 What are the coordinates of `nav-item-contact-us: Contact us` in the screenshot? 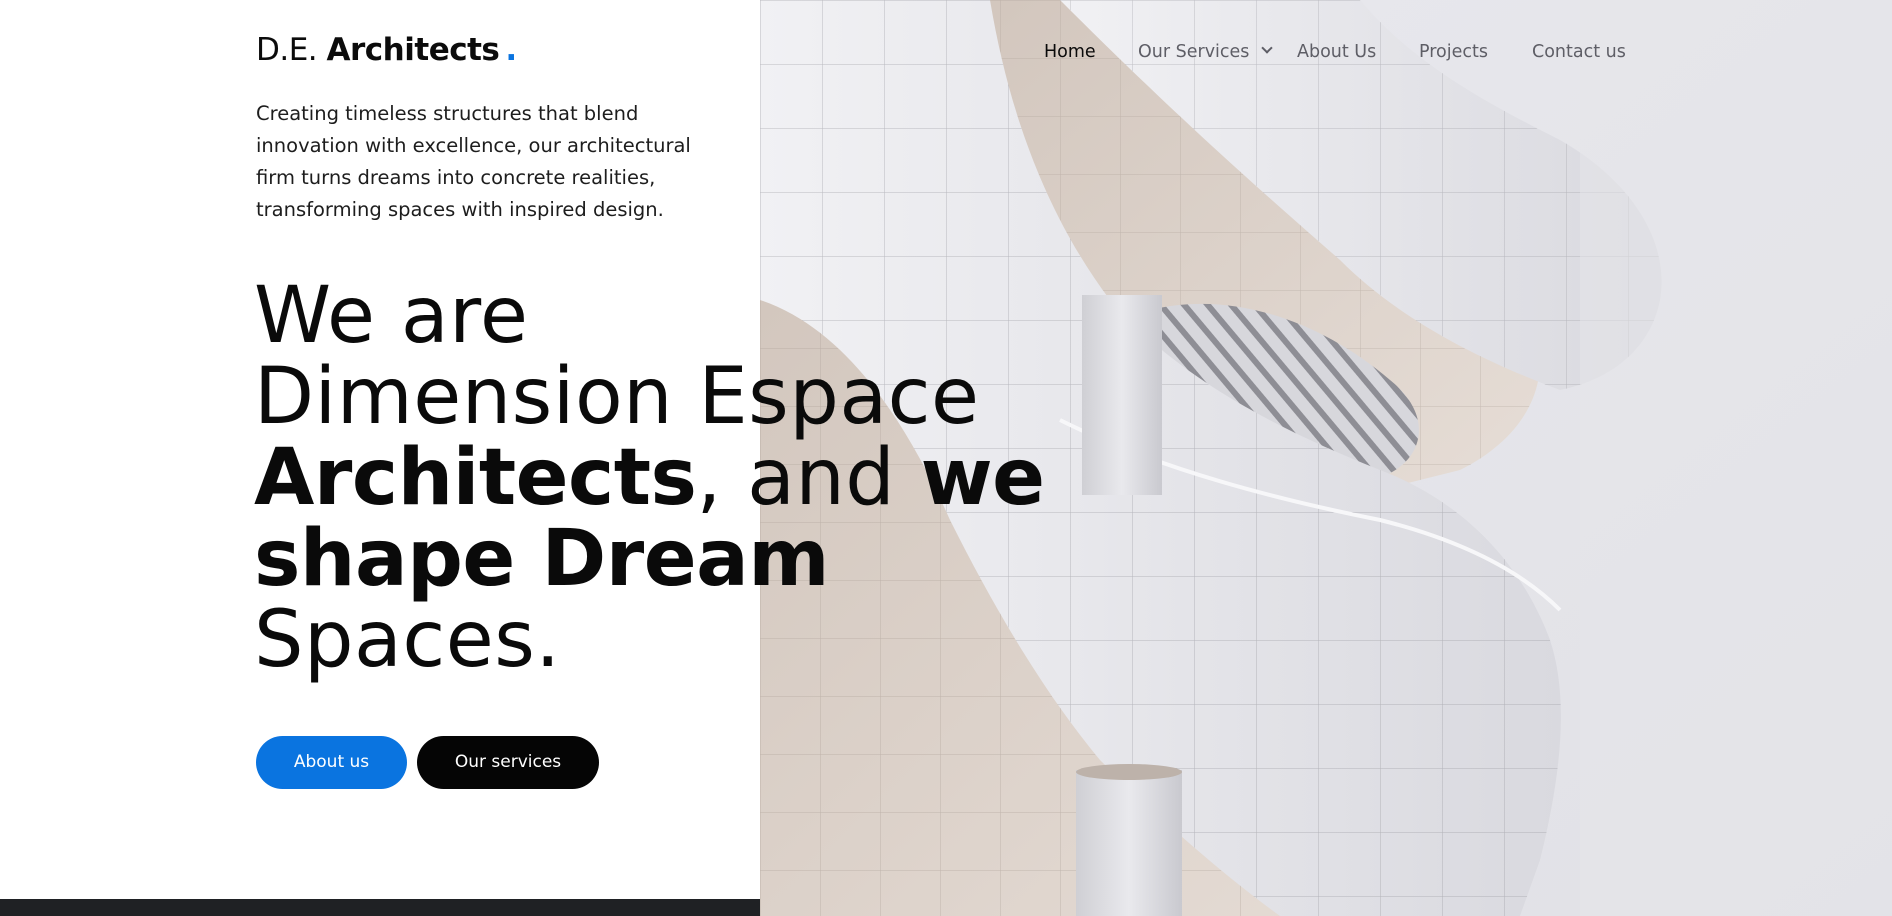 It's located at (1579, 52).